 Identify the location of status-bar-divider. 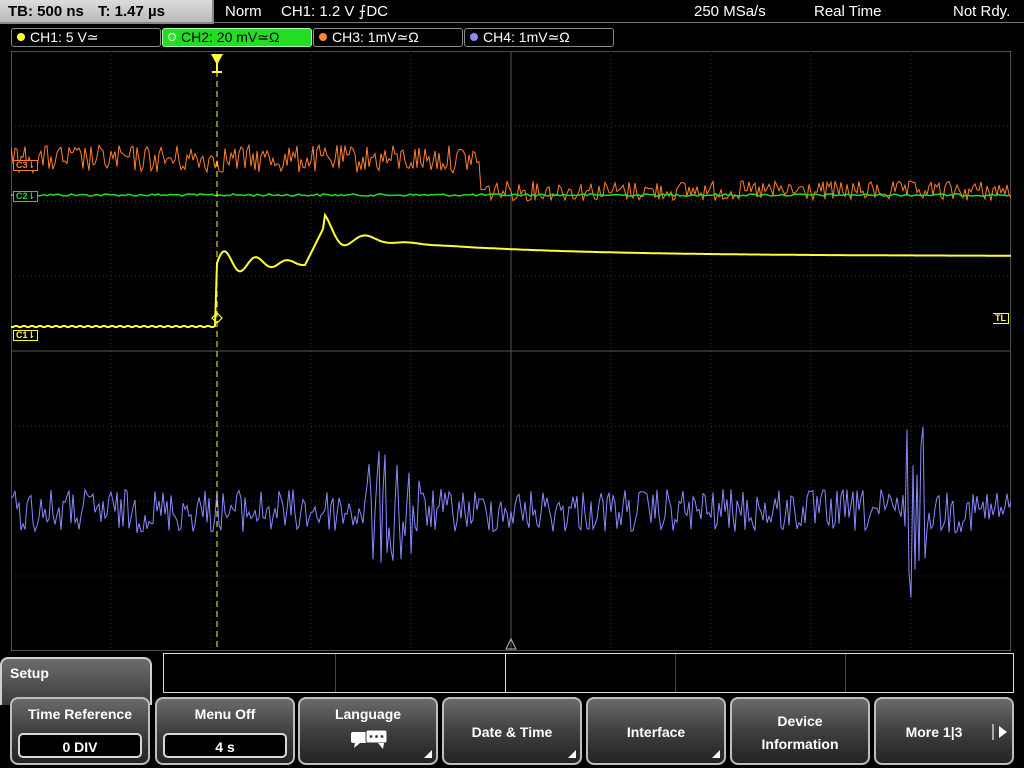
(619, 22).